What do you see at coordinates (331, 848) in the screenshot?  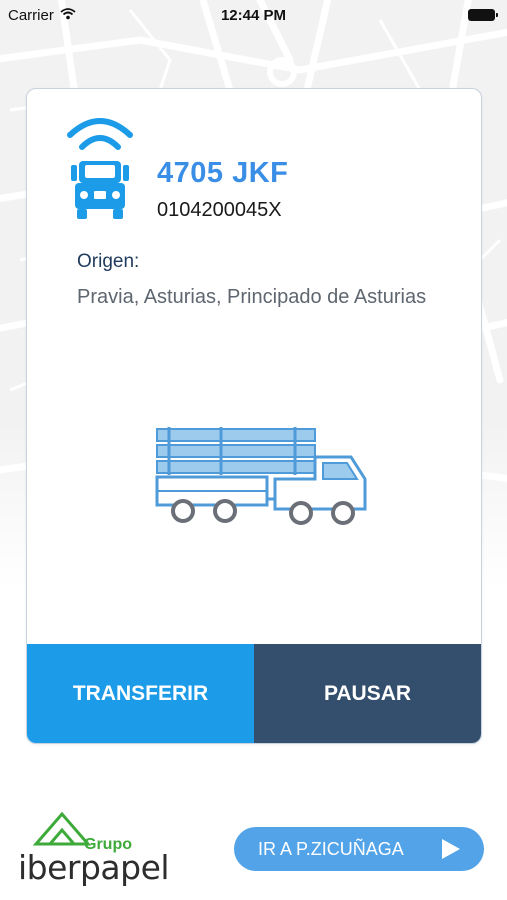 I see `goto-label: IR A P.ZICUÑAGA` at bounding box center [331, 848].